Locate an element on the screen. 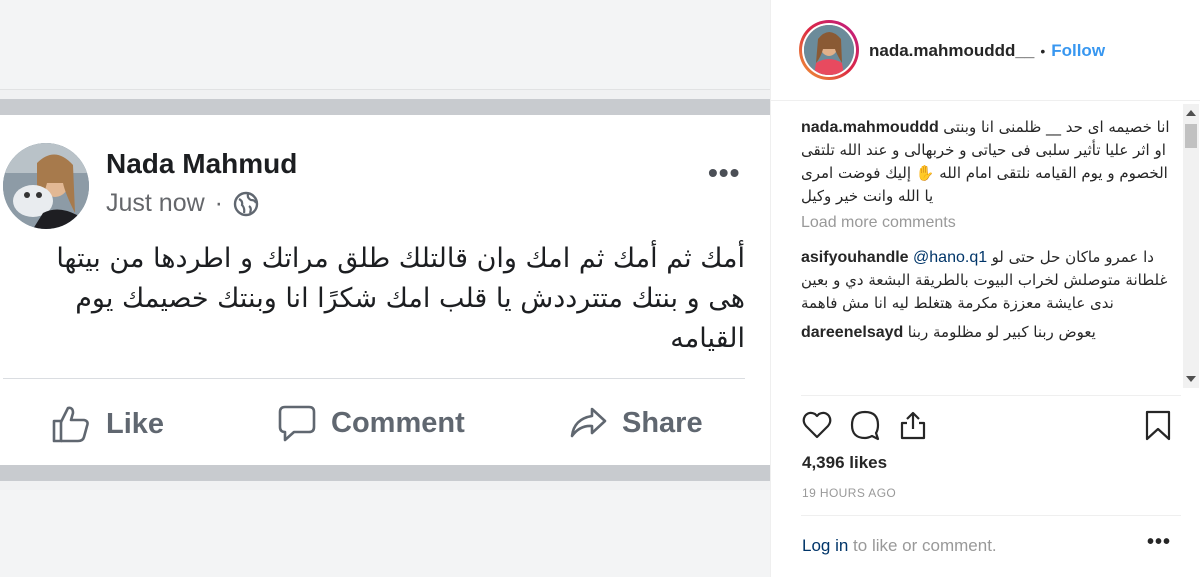 This screenshot has width=1200, height=577. comment-label: Comment is located at coordinates (398, 422).